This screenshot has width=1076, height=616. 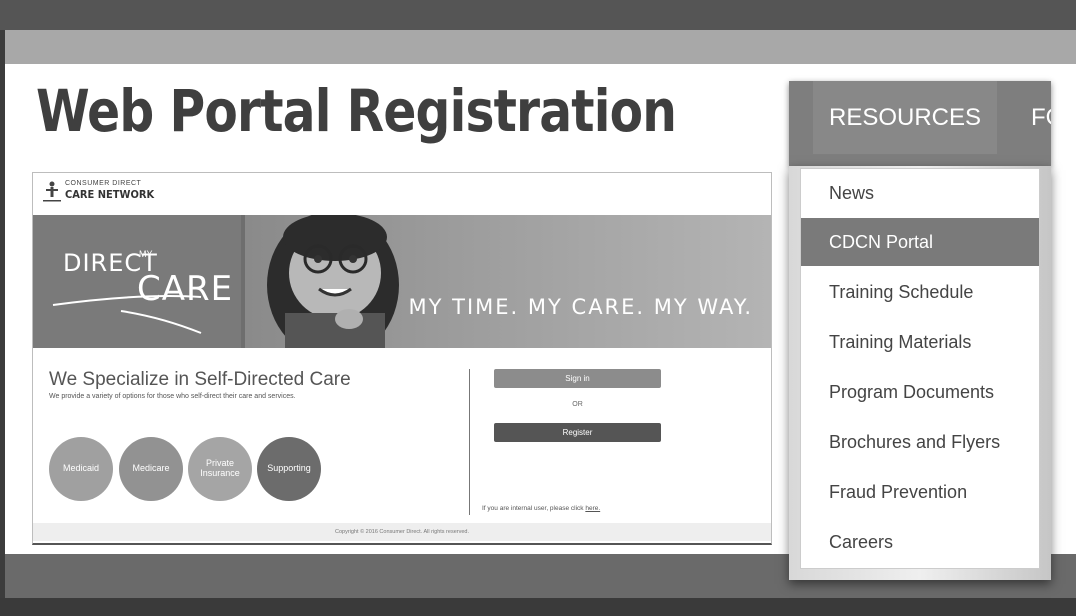 I want to click on menu-item-training-schedule: Training Schedule, so click(x=920, y=292).